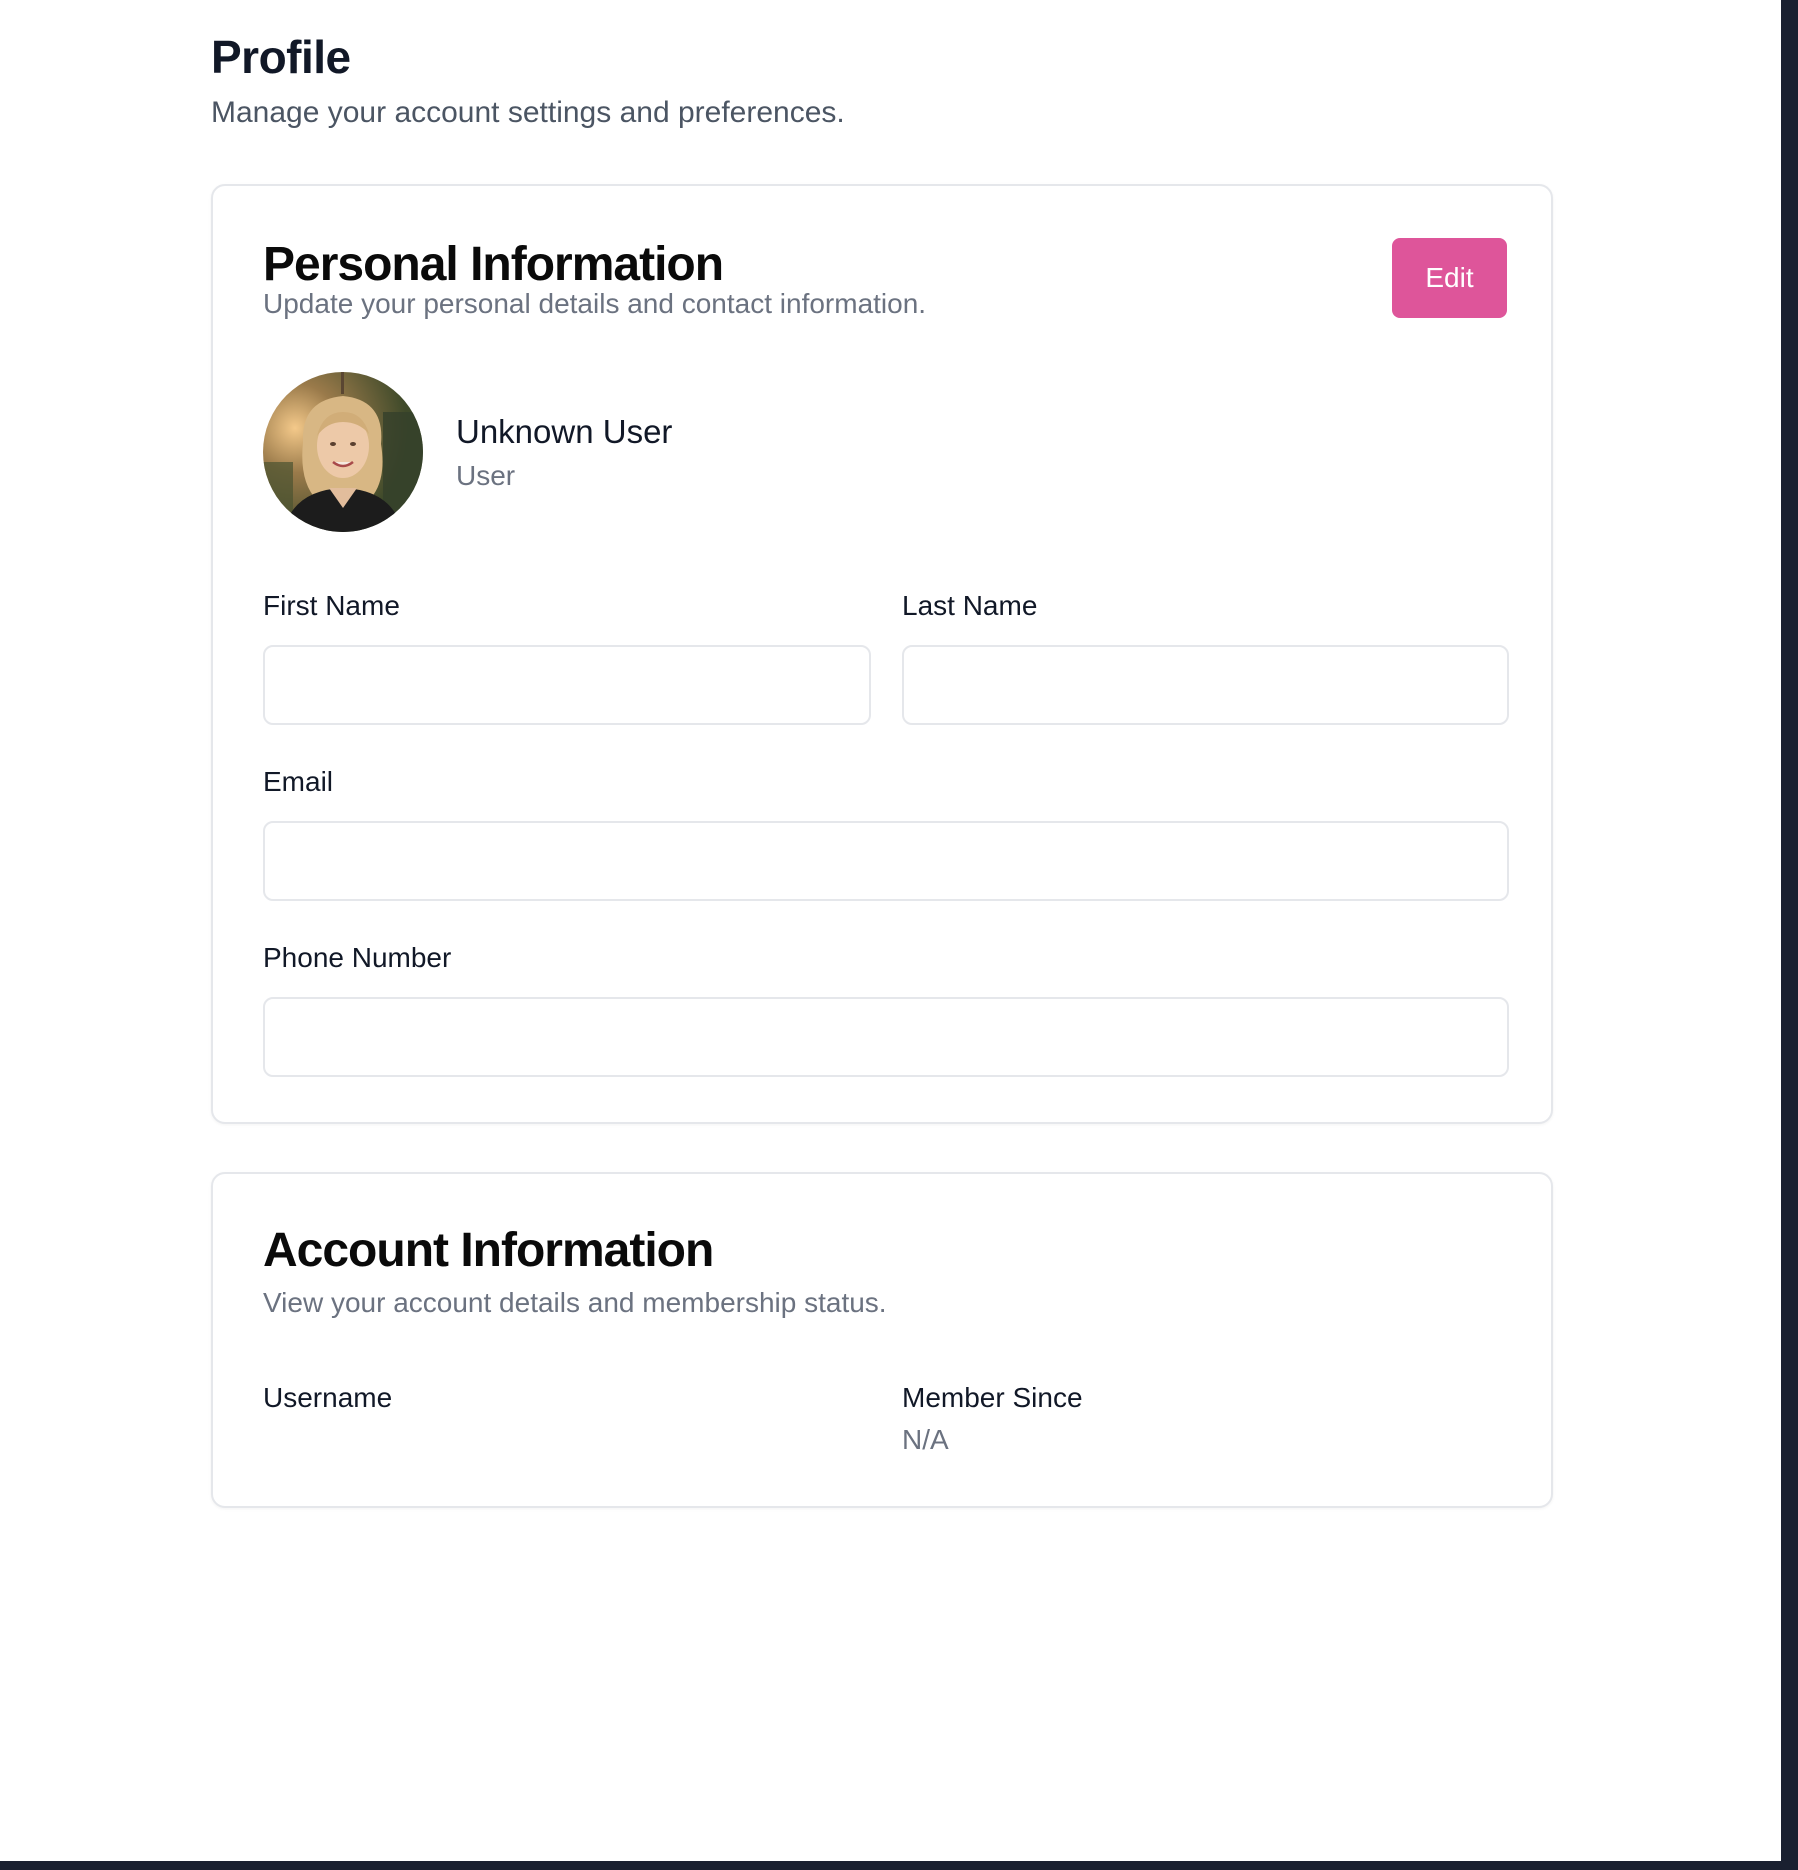 The width and height of the screenshot is (1798, 1870). Describe the element at coordinates (992, 1397) in the screenshot. I see `member-since-label: Member Since` at that location.